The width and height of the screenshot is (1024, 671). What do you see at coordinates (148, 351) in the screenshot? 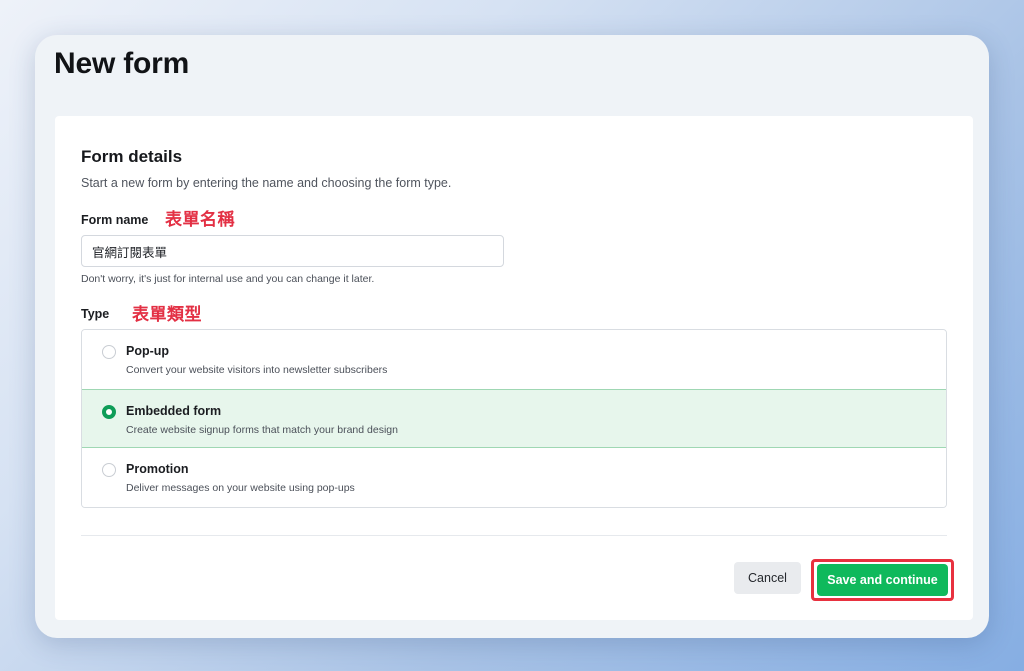
I see `type-option-title: Pop-up` at bounding box center [148, 351].